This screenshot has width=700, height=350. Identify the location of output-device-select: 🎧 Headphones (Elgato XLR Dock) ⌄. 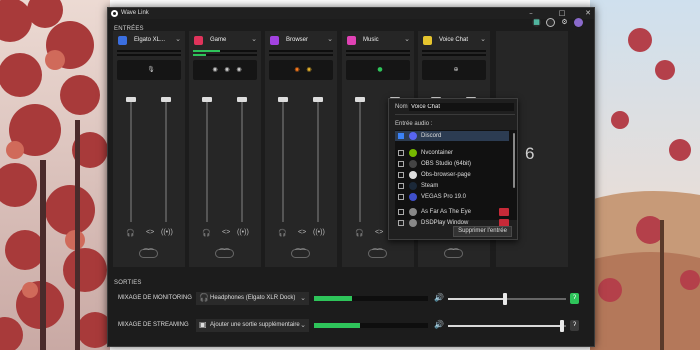
(252, 298).